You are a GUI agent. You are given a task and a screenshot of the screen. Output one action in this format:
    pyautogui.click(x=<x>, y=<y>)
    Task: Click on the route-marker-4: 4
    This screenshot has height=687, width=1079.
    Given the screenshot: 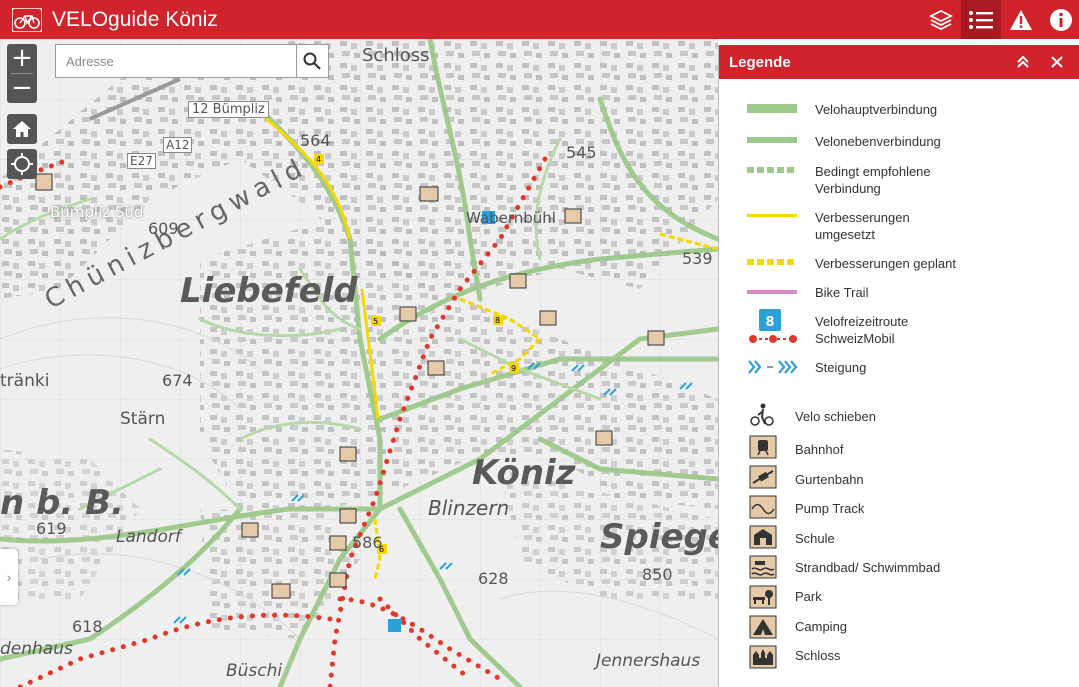 What is the action you would take?
    pyautogui.click(x=318, y=159)
    